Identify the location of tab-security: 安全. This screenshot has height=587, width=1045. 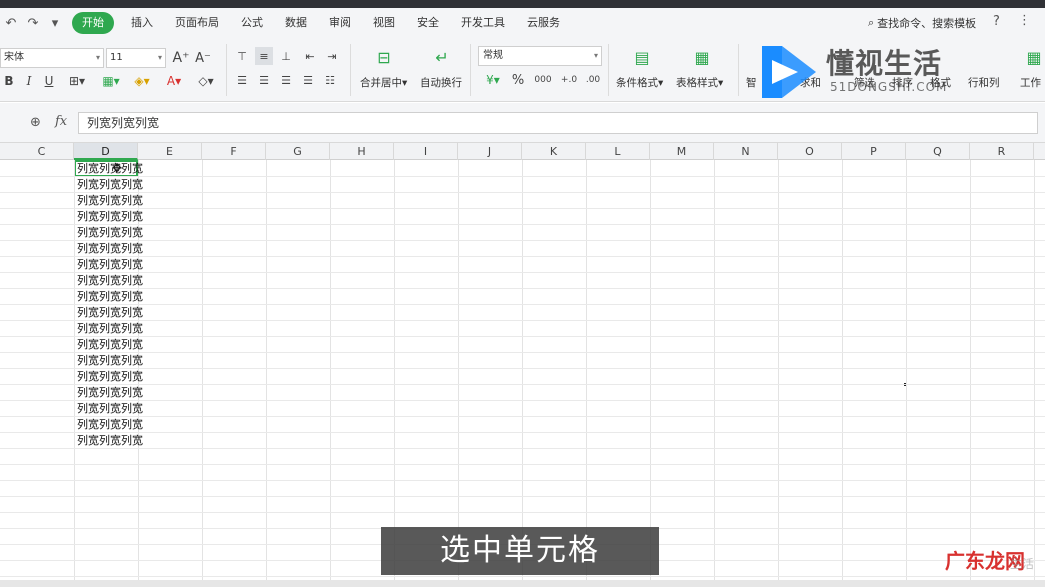
(428, 23).